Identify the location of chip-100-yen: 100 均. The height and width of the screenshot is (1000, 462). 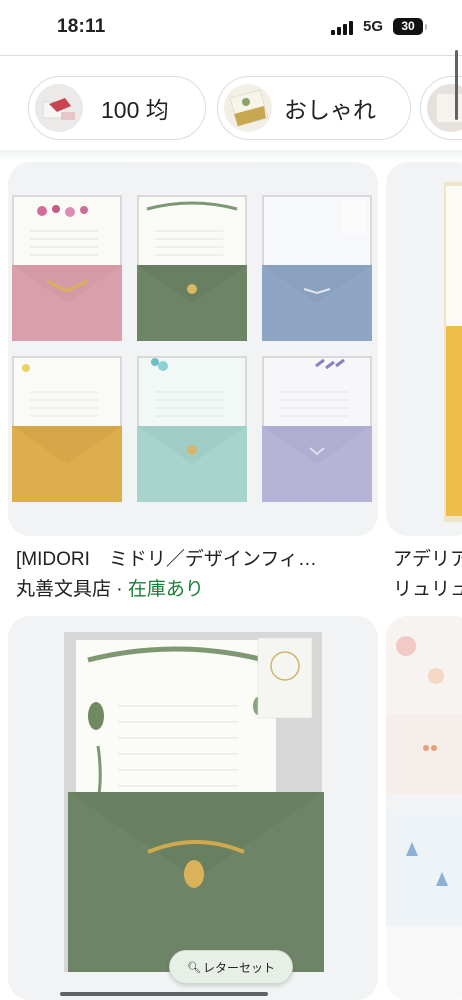
(117, 108).